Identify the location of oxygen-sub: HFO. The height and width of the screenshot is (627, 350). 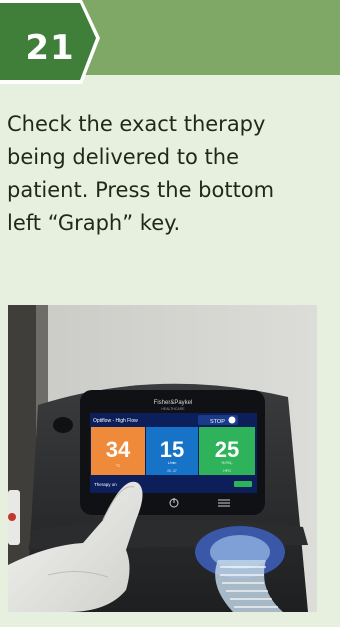
(227, 471).